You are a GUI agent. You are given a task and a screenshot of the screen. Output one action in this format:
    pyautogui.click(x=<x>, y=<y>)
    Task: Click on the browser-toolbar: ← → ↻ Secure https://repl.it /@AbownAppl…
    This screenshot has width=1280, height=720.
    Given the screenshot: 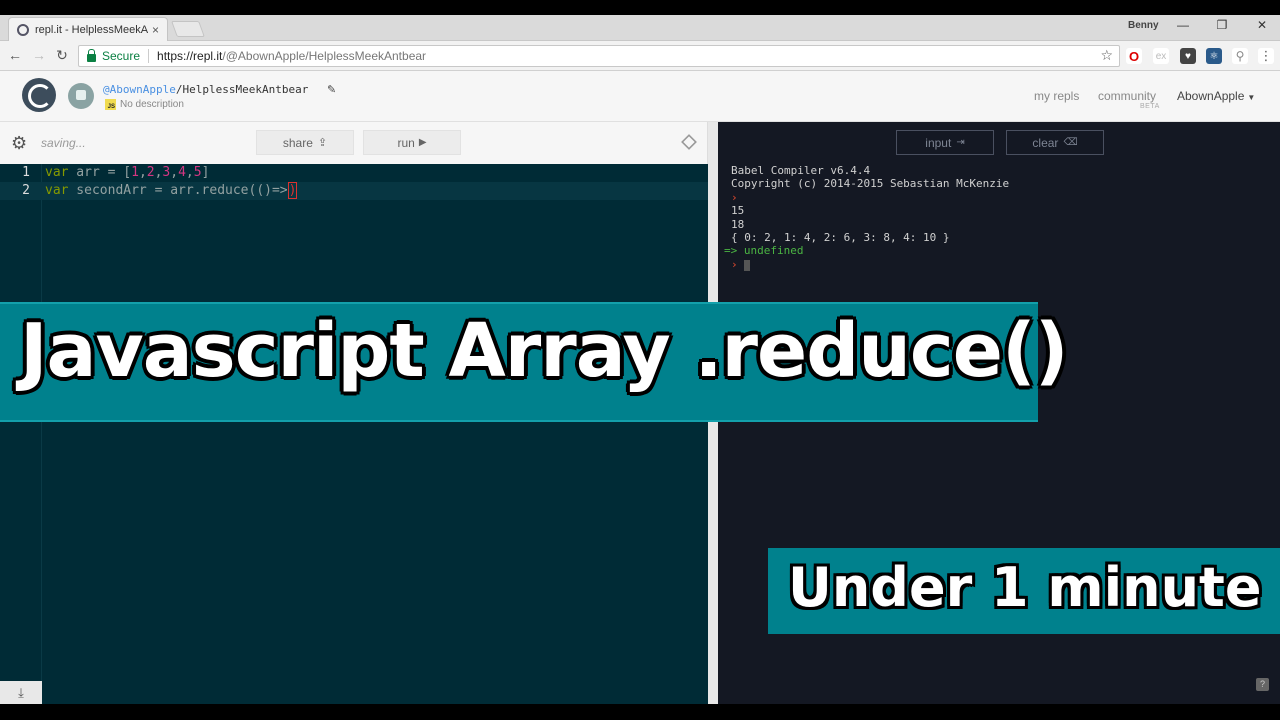 What is the action you would take?
    pyautogui.click(x=640, y=56)
    